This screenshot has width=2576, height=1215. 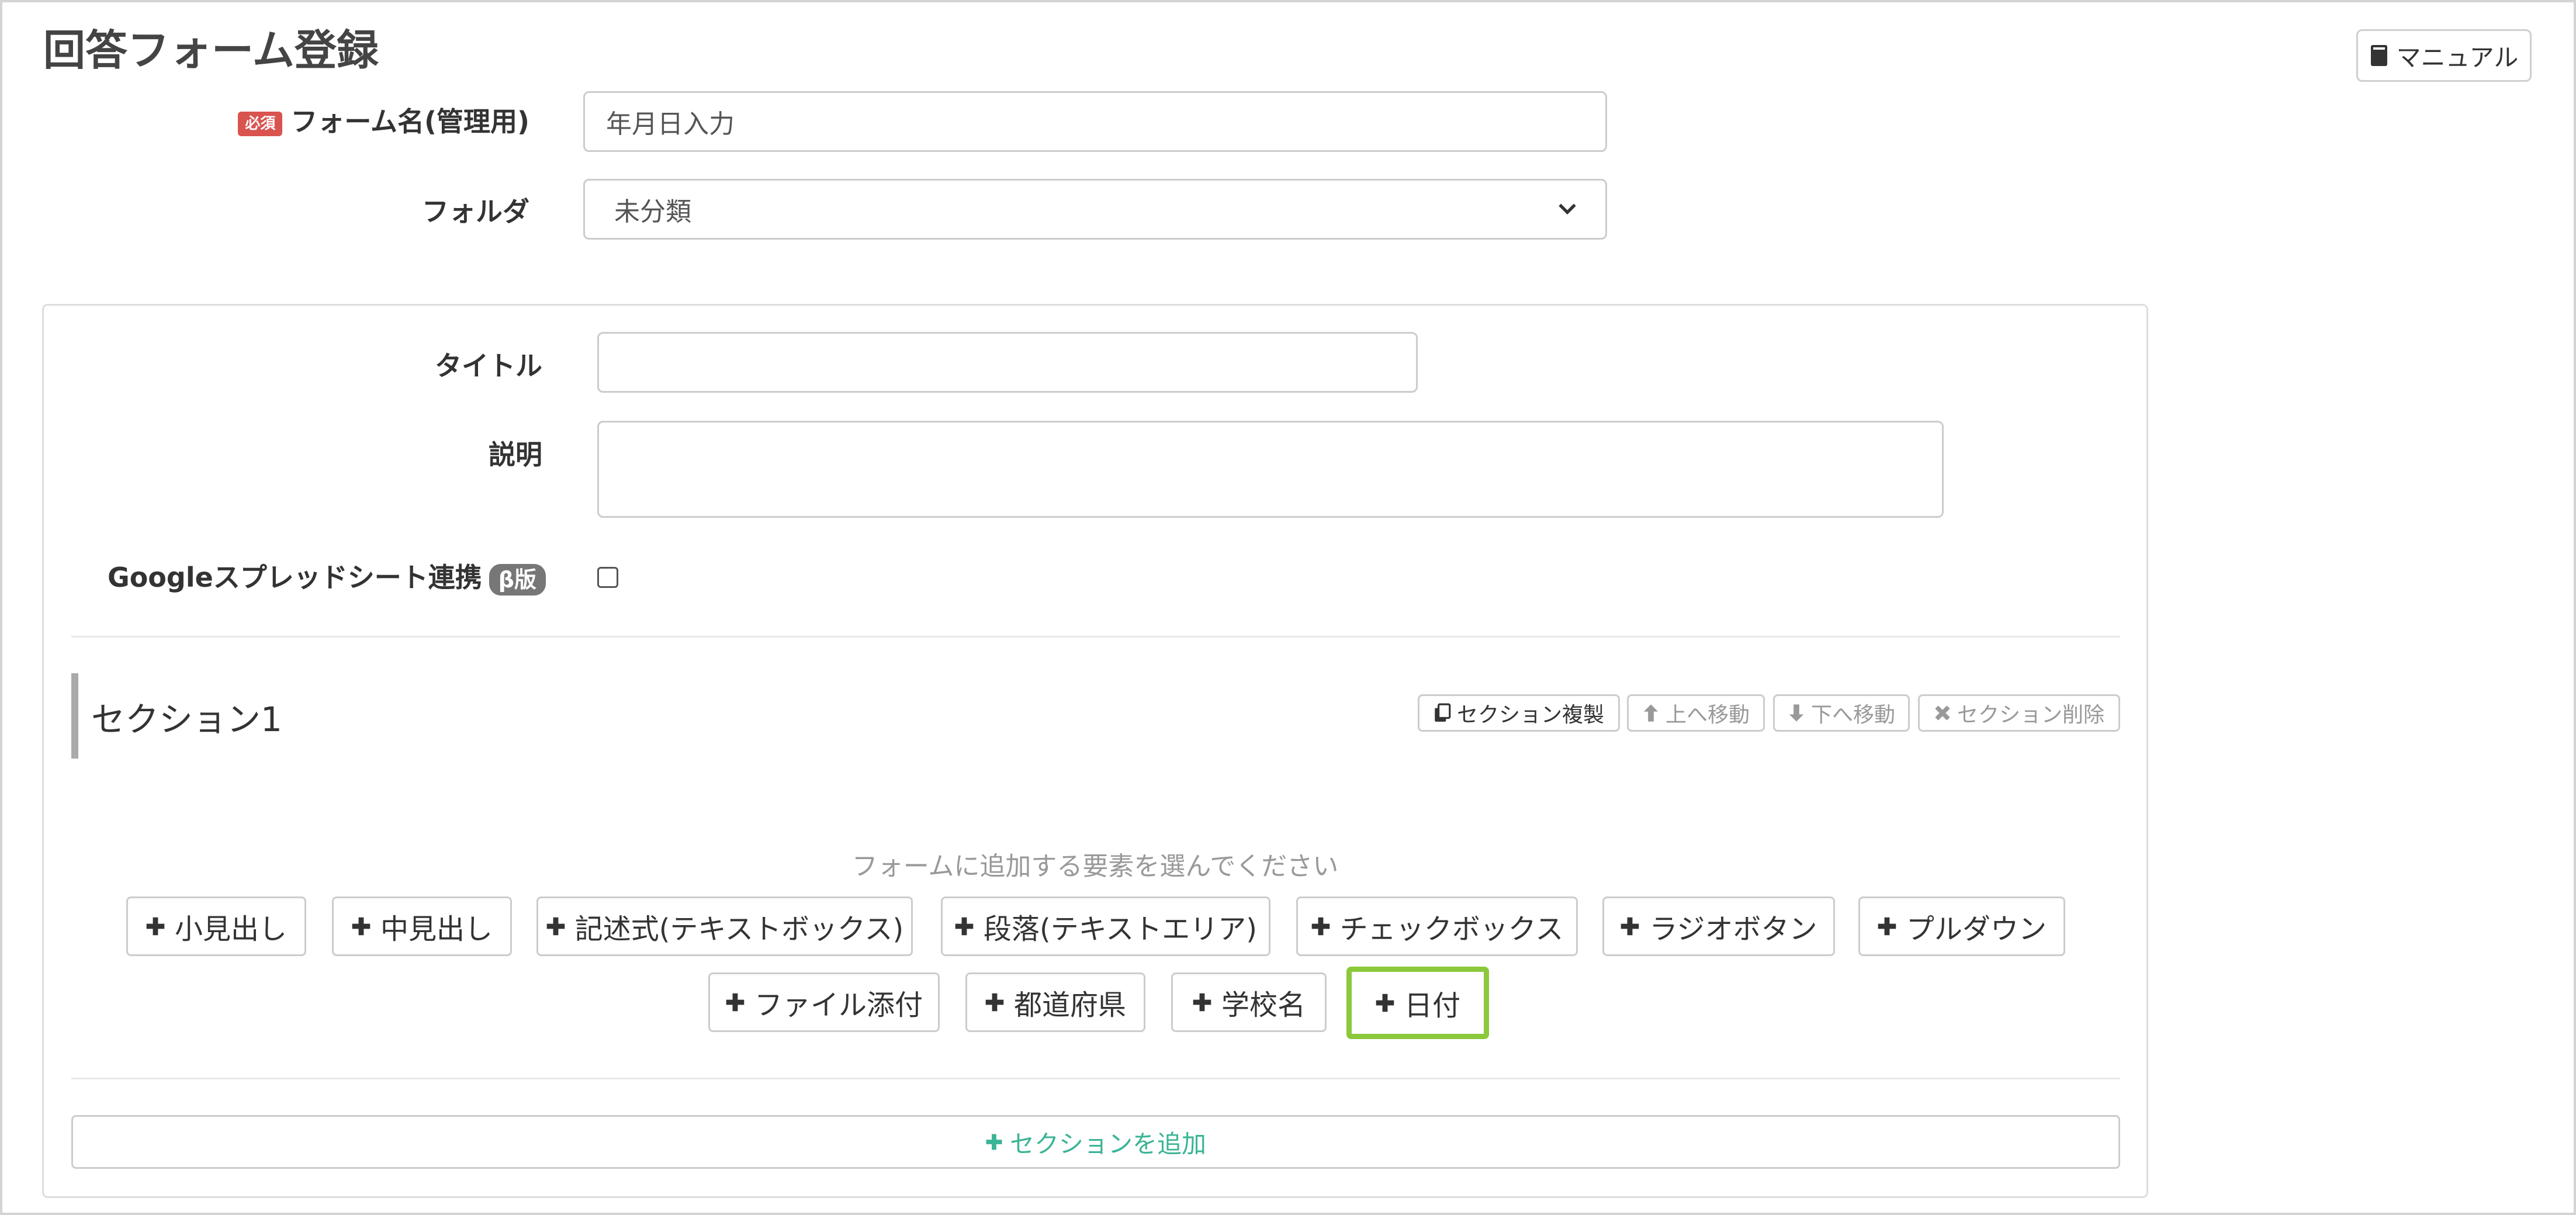 I want to click on section-accent-bar, so click(x=74, y=716).